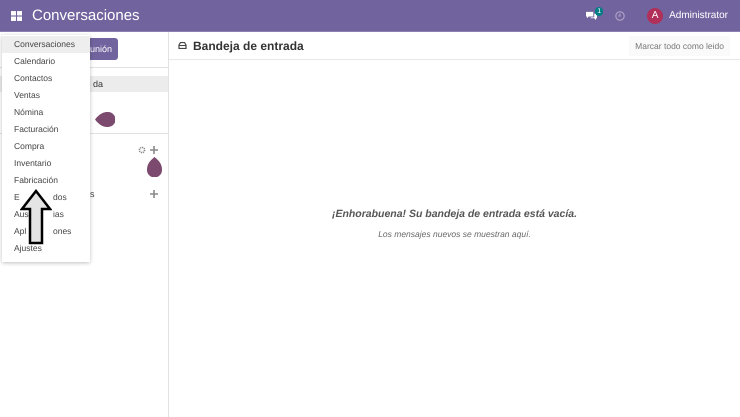  I want to click on section-label: s, so click(92, 194).